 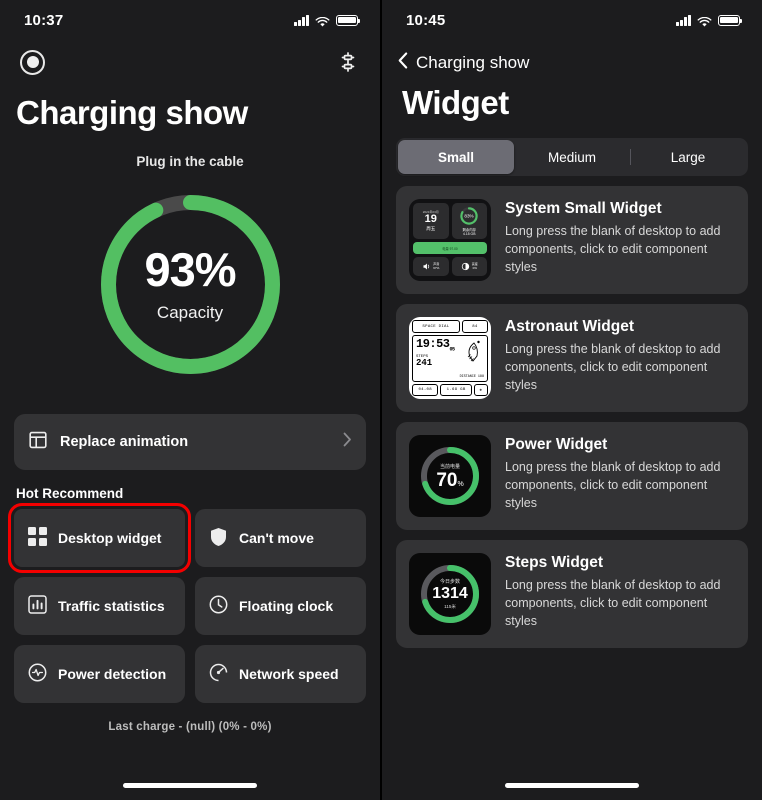 What do you see at coordinates (218, 538) in the screenshot?
I see `shield-icon` at bounding box center [218, 538].